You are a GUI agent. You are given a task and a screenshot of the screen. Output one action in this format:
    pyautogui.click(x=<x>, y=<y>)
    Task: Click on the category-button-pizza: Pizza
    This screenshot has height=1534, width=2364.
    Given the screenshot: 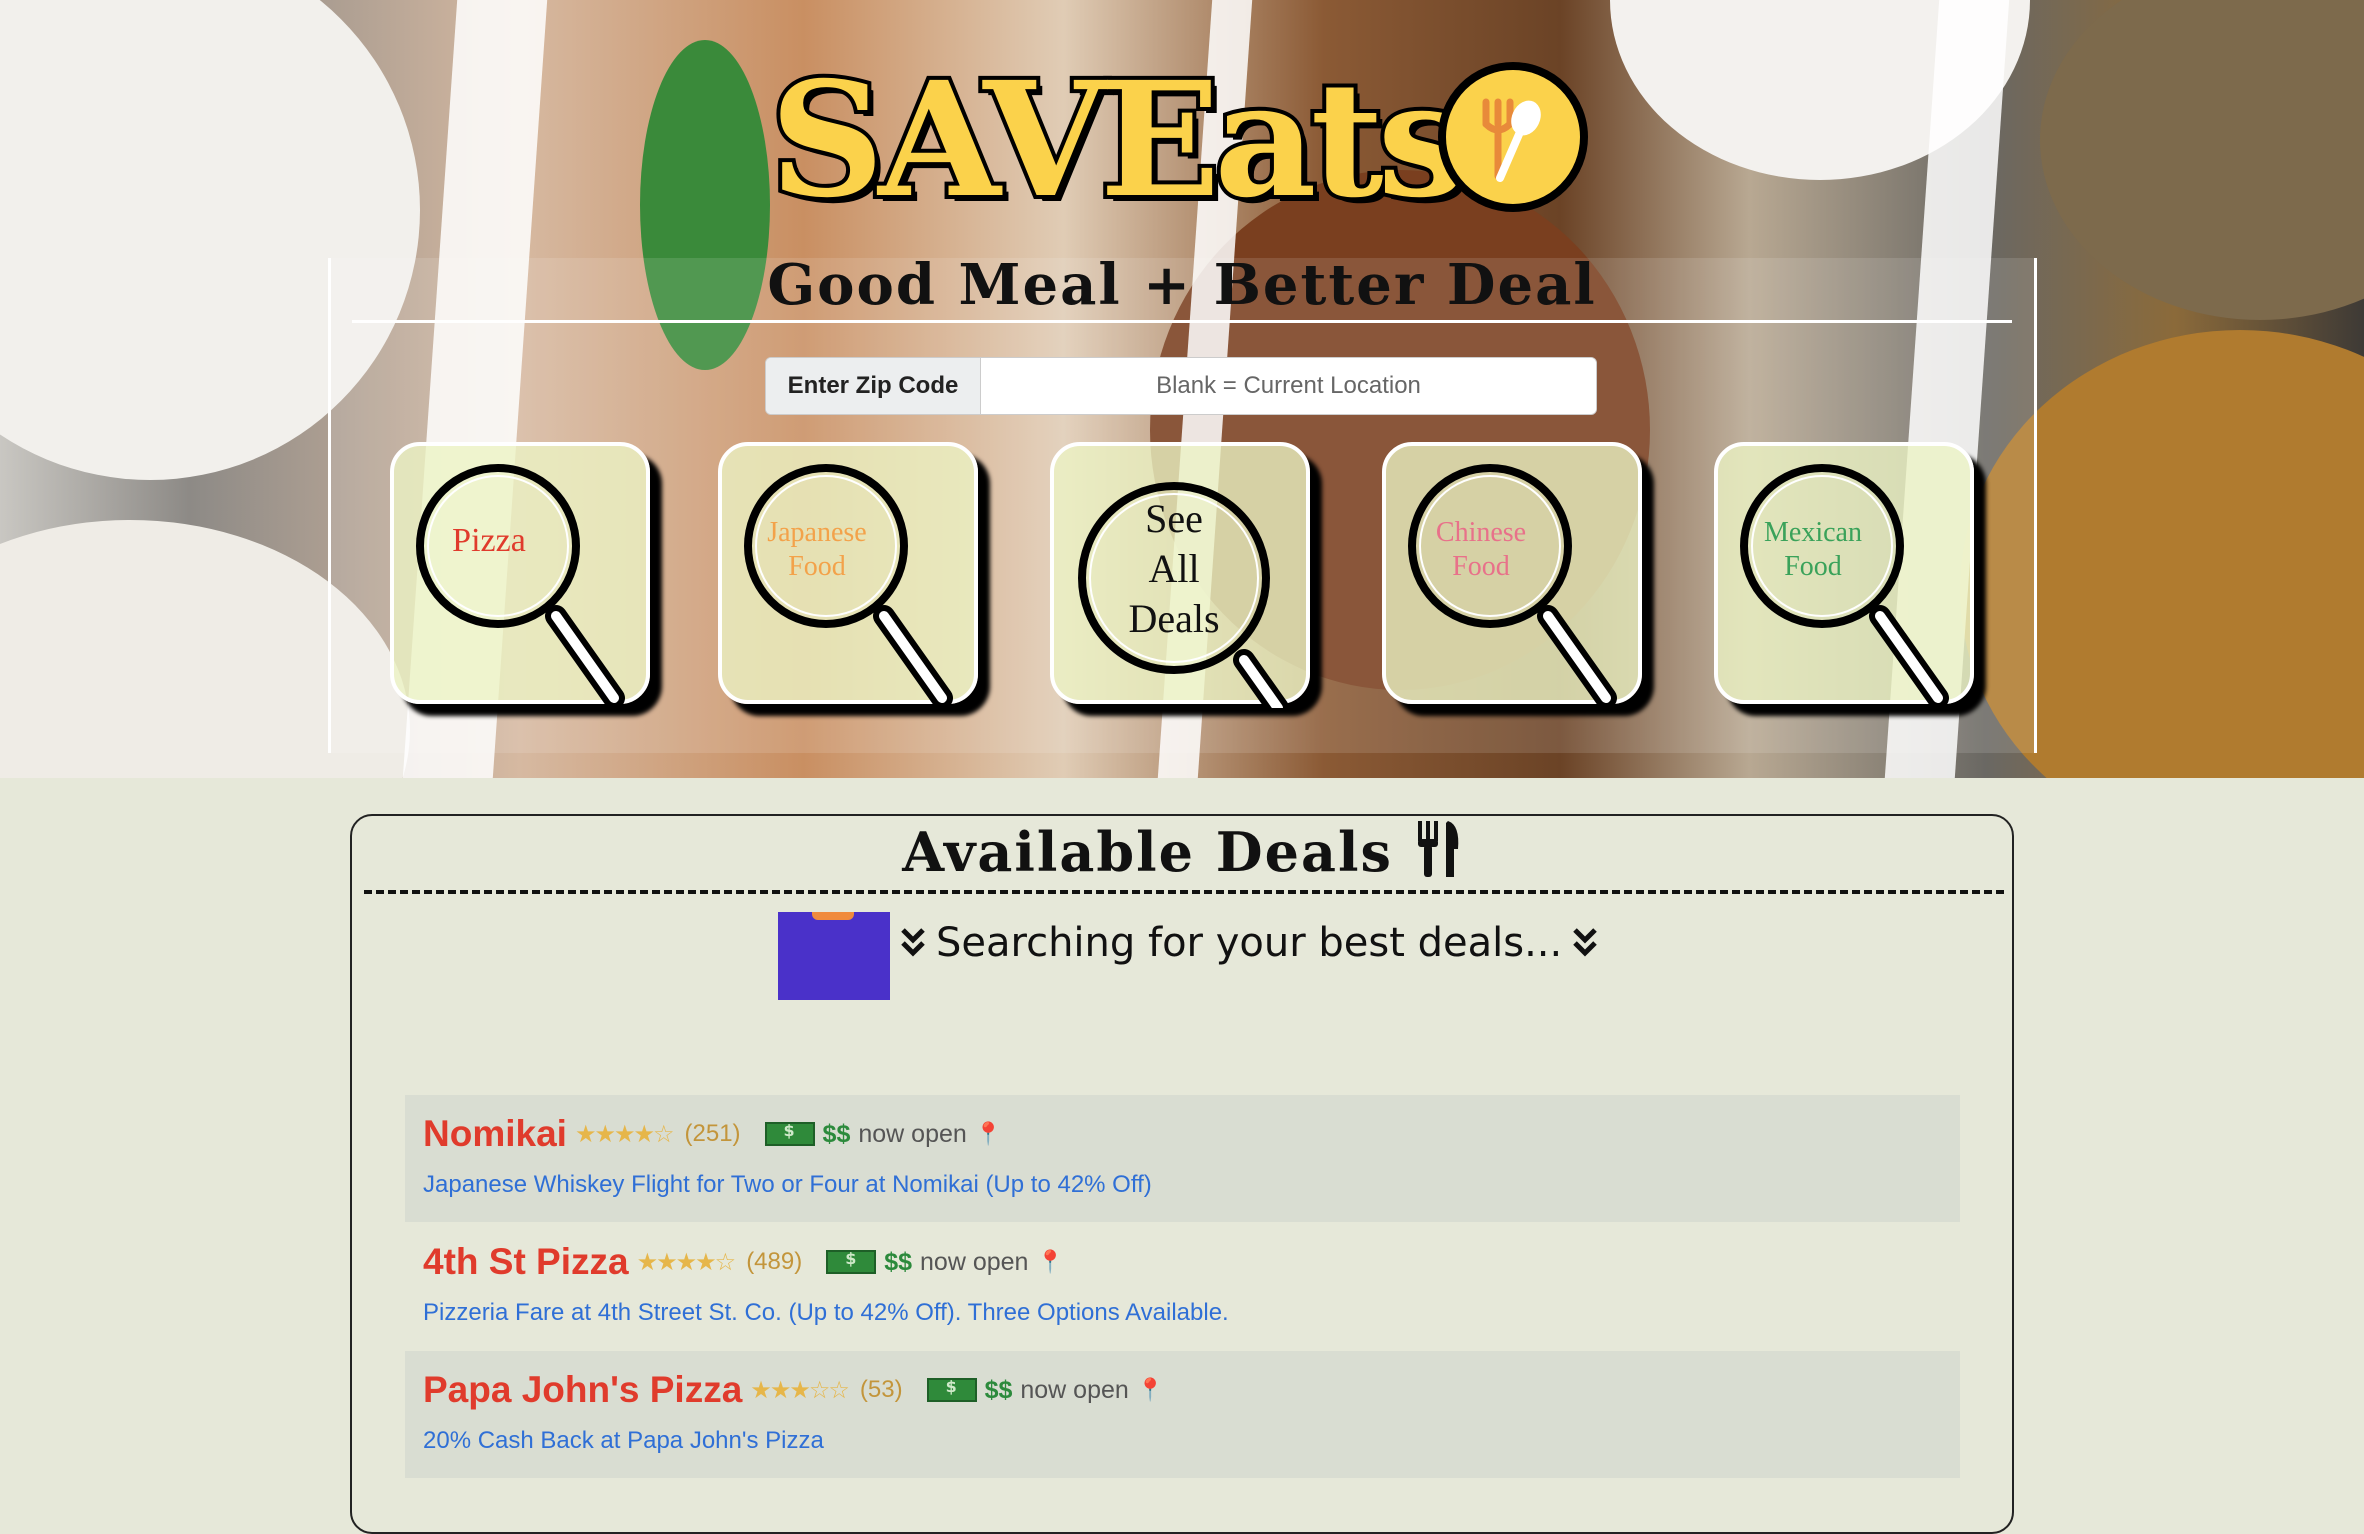 What is the action you would take?
    pyautogui.click(x=520, y=575)
    